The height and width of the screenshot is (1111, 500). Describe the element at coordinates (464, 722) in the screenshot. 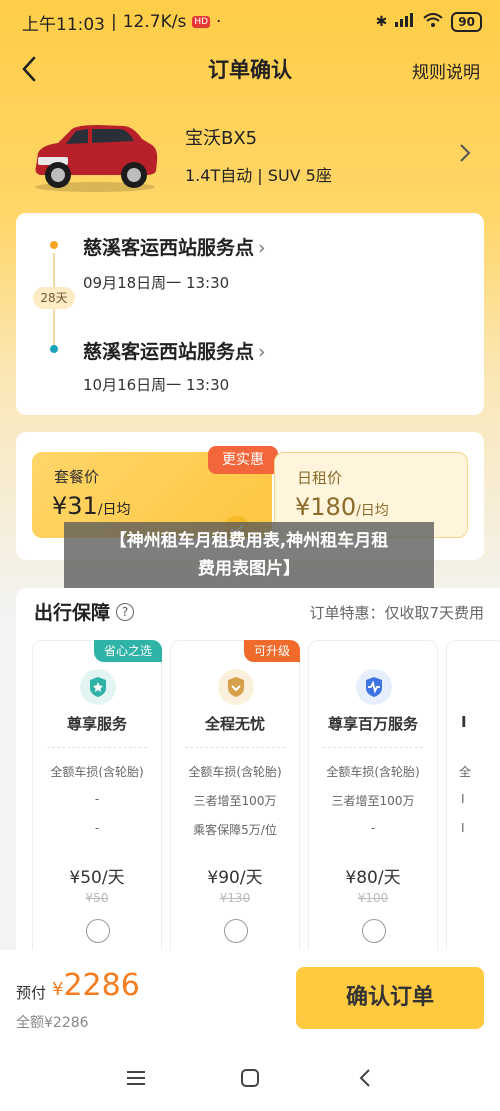

I see `card-name: I` at that location.